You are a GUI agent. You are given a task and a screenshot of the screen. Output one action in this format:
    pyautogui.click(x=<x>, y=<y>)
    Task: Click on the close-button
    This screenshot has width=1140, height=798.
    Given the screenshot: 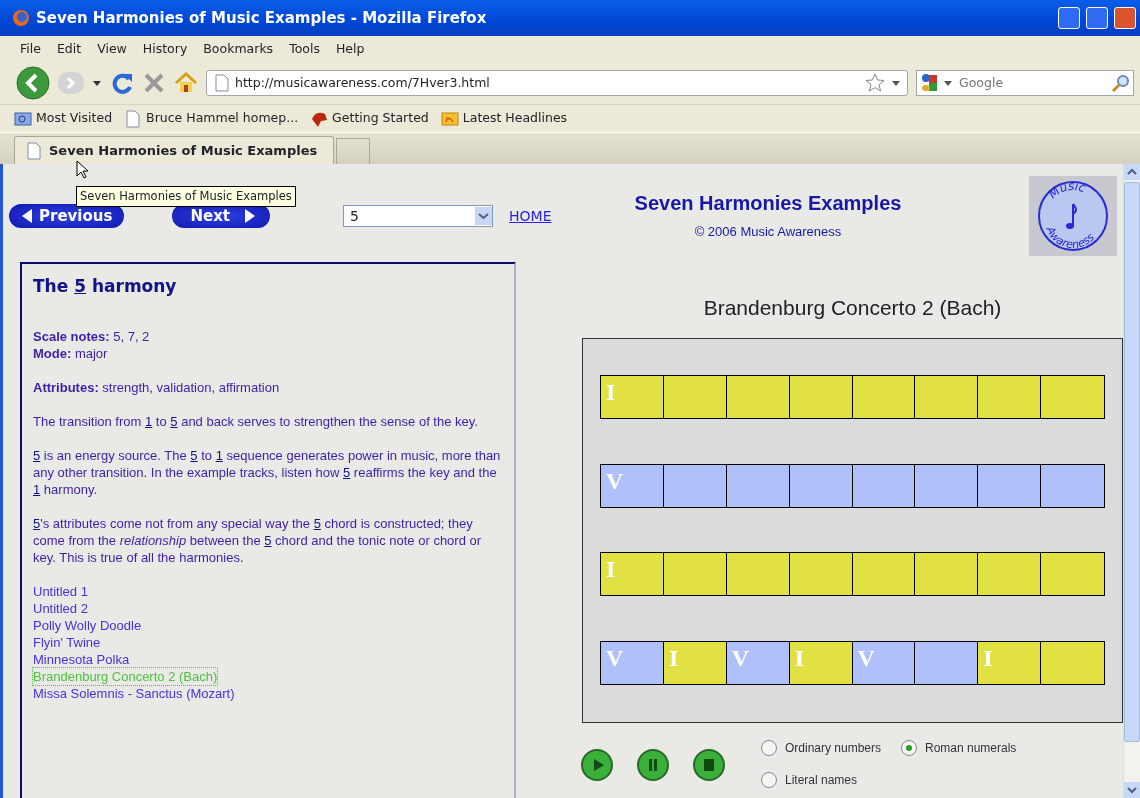 What is the action you would take?
    pyautogui.click(x=1125, y=18)
    